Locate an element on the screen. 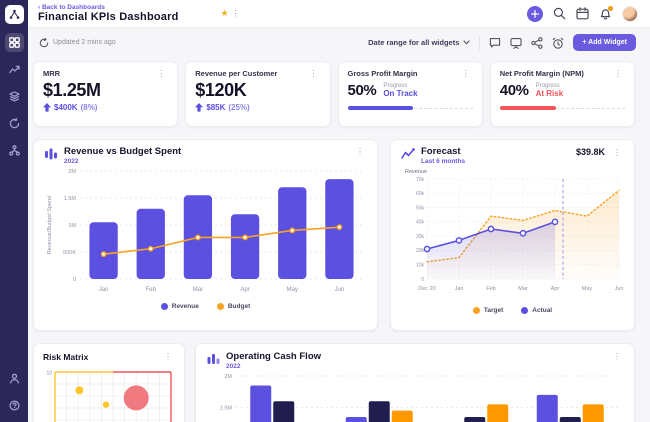  forecast-summary-value: $39.8K is located at coordinates (590, 152).